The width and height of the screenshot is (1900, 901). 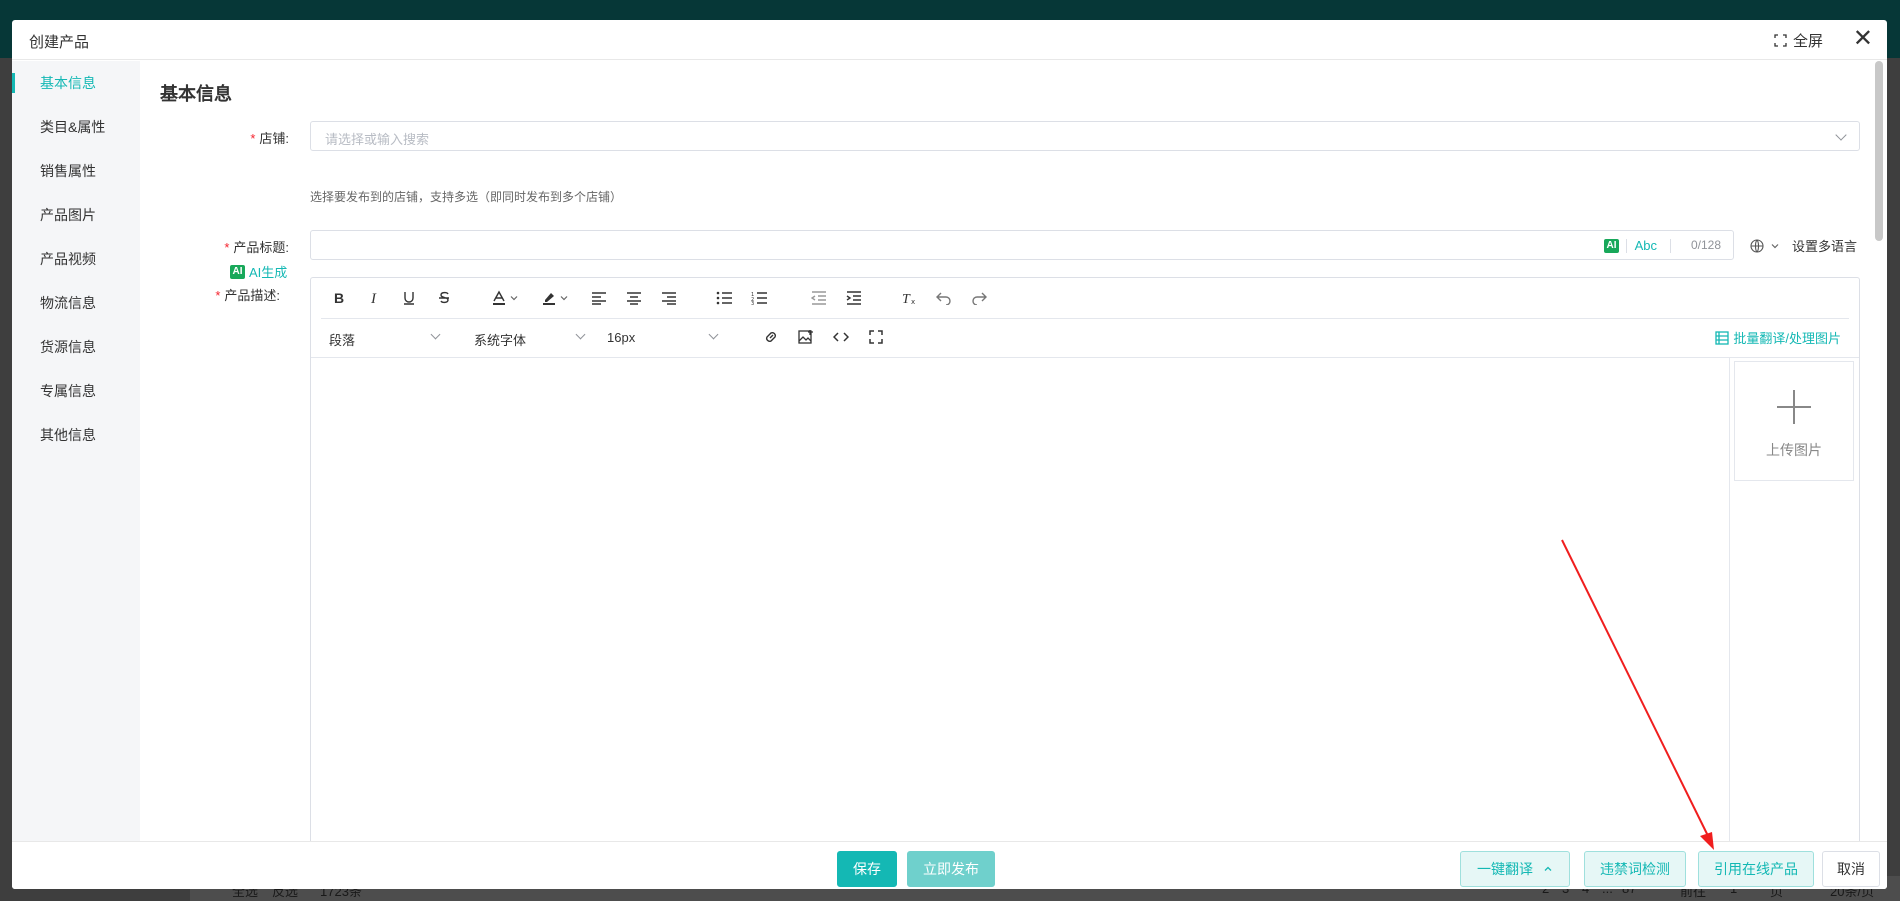 What do you see at coordinates (906, 298) in the screenshot?
I see `svg-text: T` at bounding box center [906, 298].